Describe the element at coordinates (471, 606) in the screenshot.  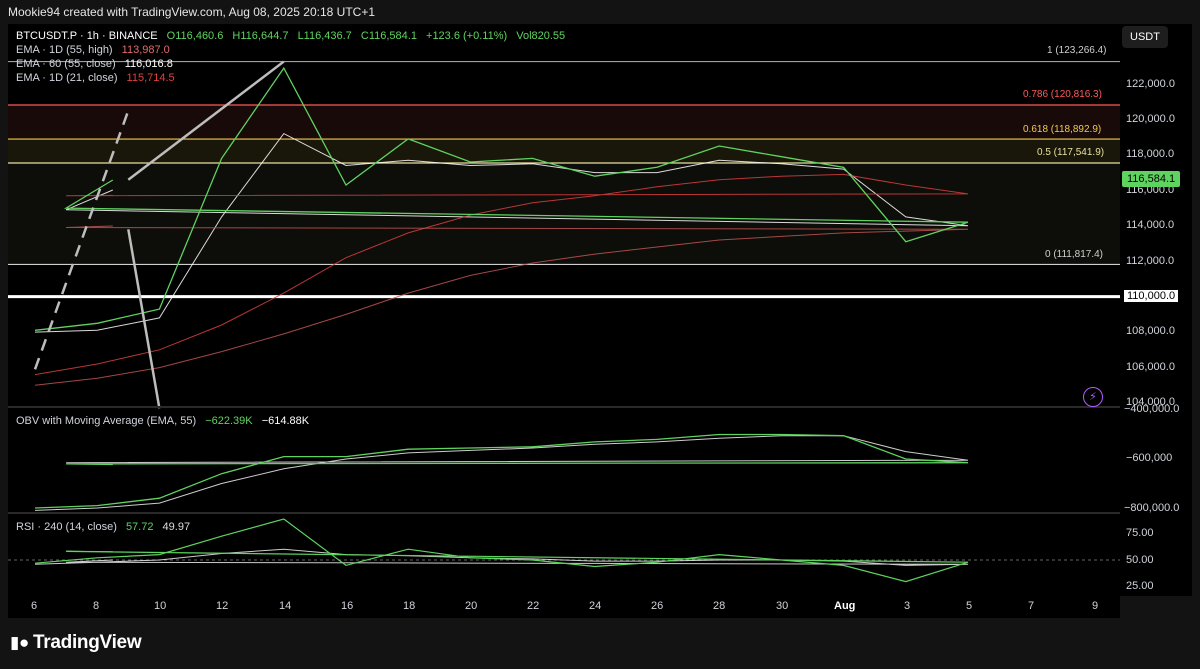
I see `time-tick: 20` at that location.